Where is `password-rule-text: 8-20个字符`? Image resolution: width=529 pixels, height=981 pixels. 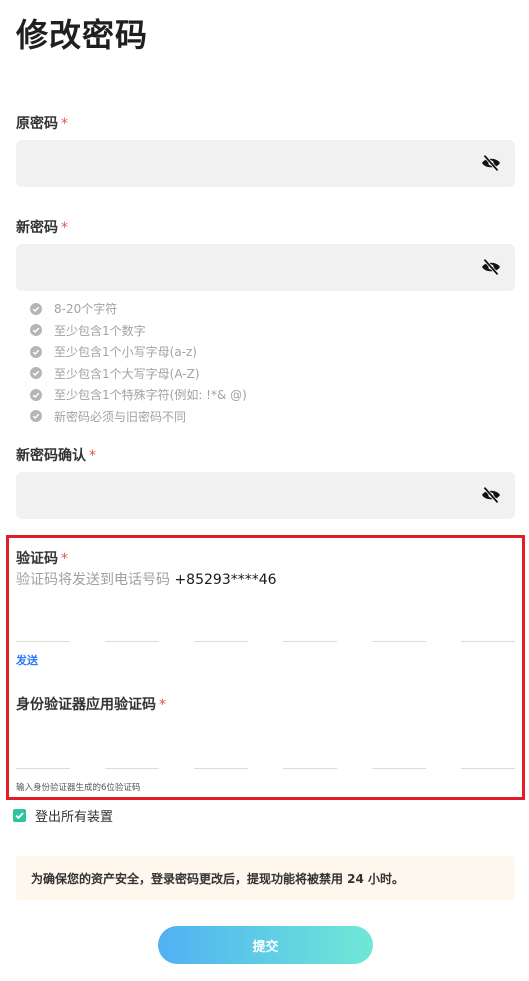
password-rule-text: 8-20个字符 is located at coordinates (86, 309).